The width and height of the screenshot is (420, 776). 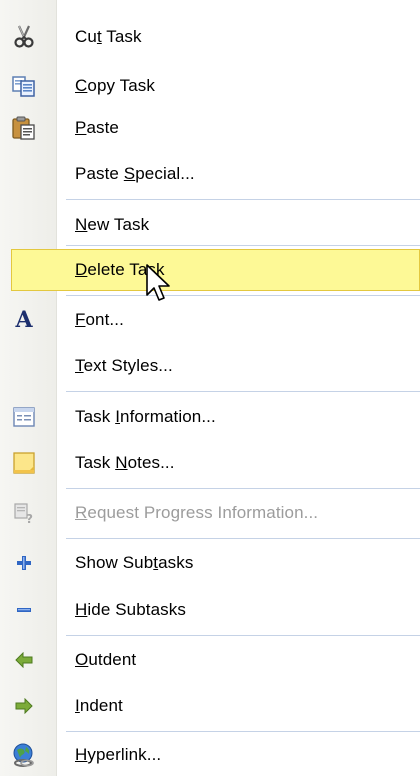 What do you see at coordinates (158, 282) in the screenshot?
I see `mouse-pointer-icon` at bounding box center [158, 282].